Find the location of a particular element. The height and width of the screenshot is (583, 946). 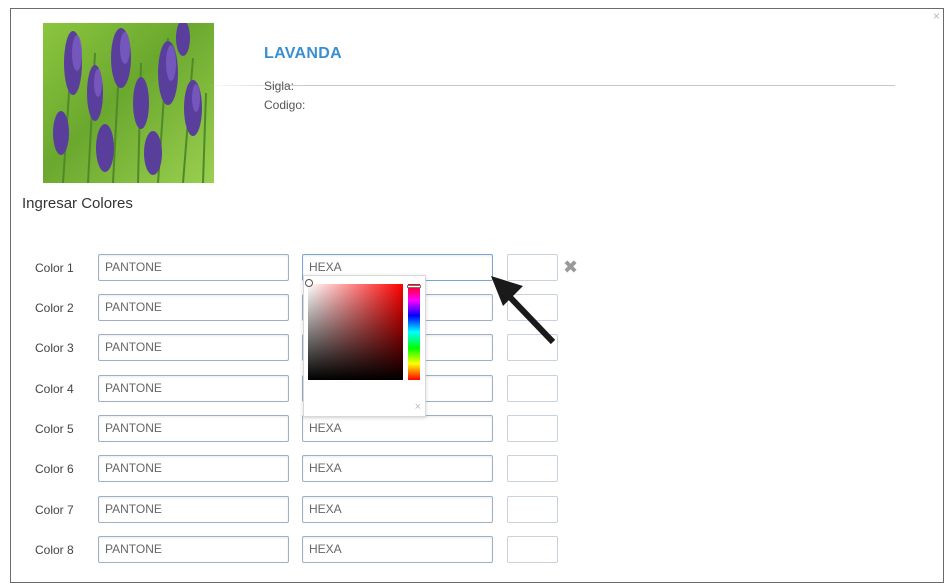

color-row-label: Color 5 is located at coordinates (54, 429).